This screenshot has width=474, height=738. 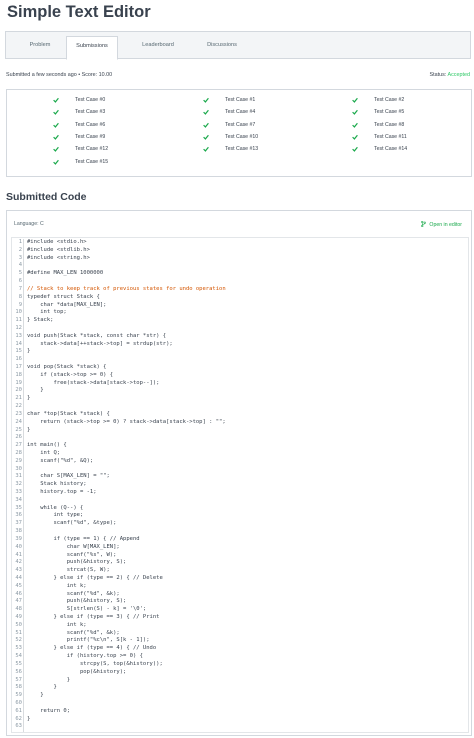 What do you see at coordinates (18, 648) in the screenshot?
I see `line-number: 53` at bounding box center [18, 648].